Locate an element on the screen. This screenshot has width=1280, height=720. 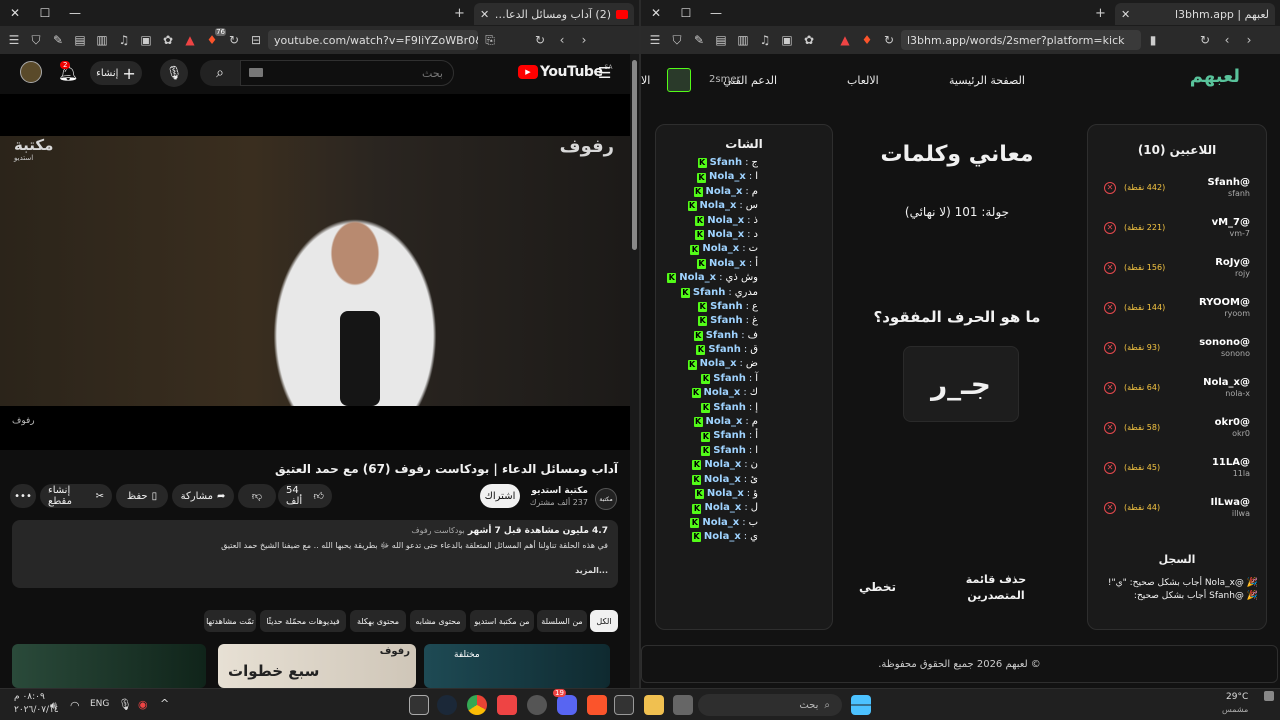
taskbar-search: بحث ⌕ is located at coordinates (770, 705).